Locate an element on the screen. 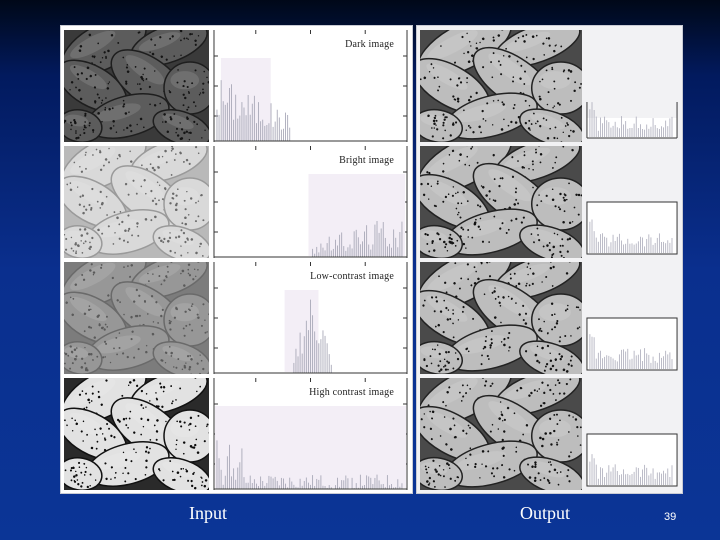 This screenshot has height=540, width=720. histogram-label-low-contrast: Low-contrast image is located at coordinates (352, 276).